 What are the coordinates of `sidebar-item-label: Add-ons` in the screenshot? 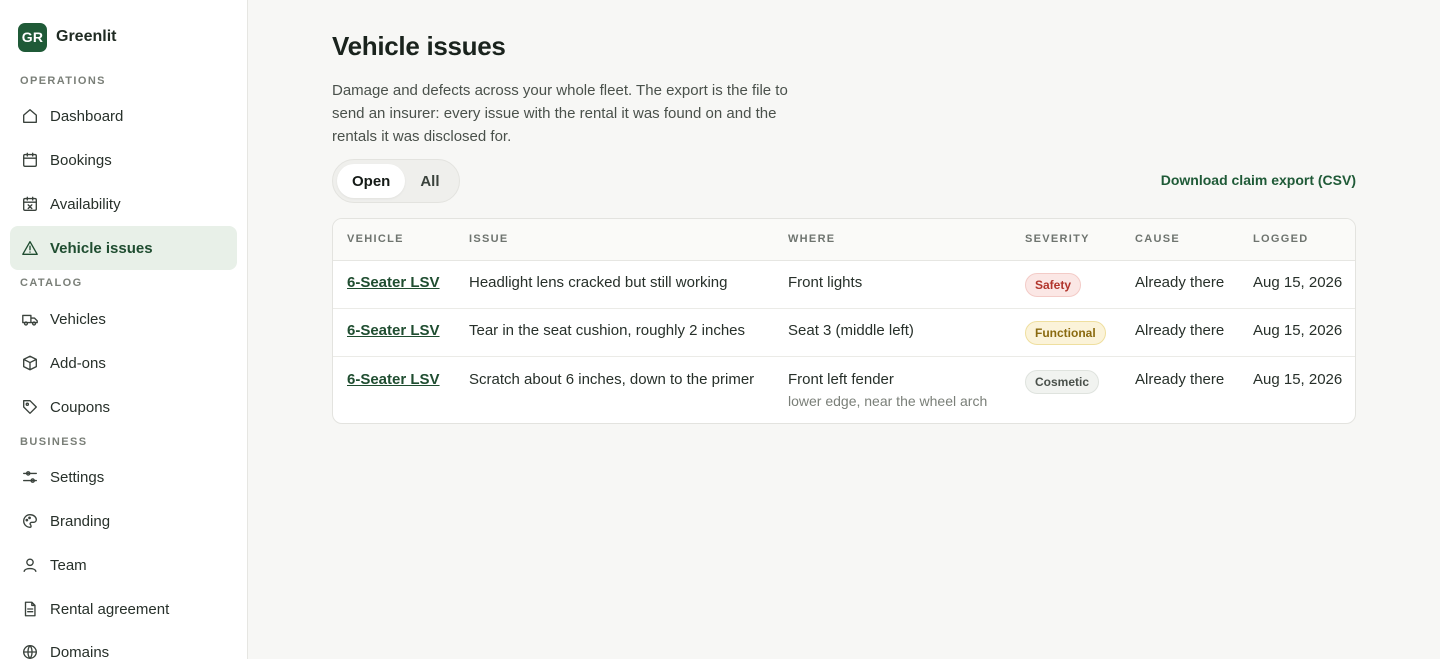 It's located at (78, 363).